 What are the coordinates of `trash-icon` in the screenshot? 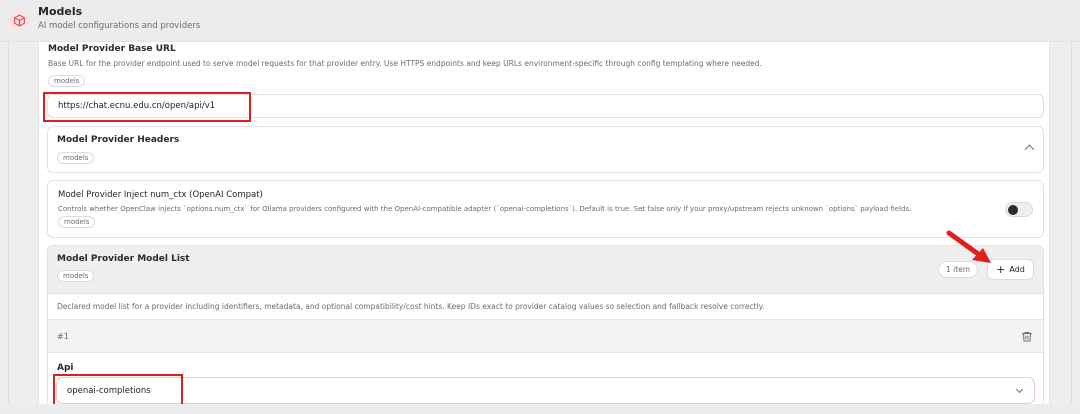 It's located at (1027, 336).